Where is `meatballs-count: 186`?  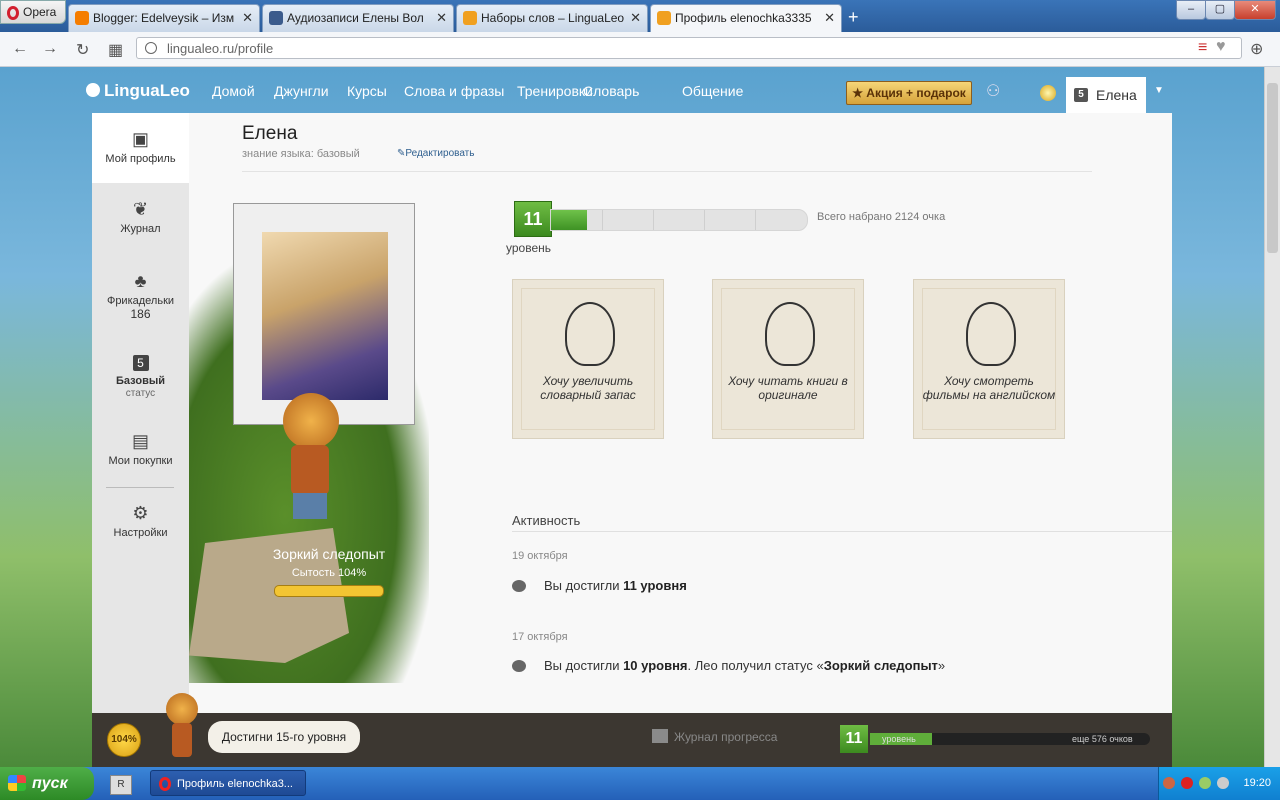 meatballs-count: 186 is located at coordinates (140, 314).